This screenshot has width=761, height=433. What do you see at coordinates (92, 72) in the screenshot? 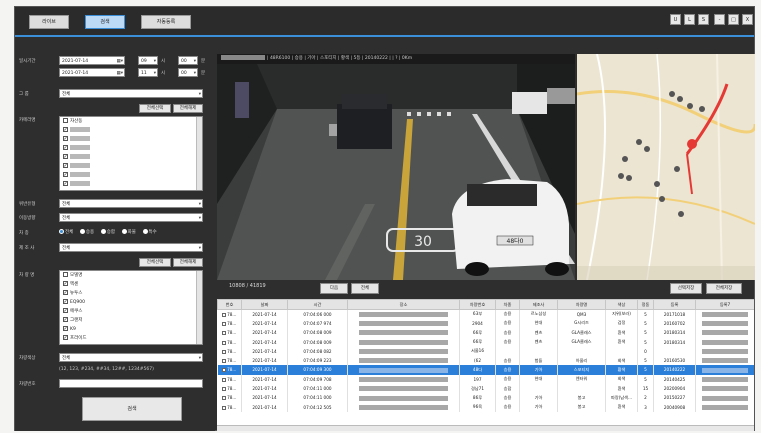
I see `date-to-field: 2021-07-14 ▦▾` at bounding box center [92, 72].